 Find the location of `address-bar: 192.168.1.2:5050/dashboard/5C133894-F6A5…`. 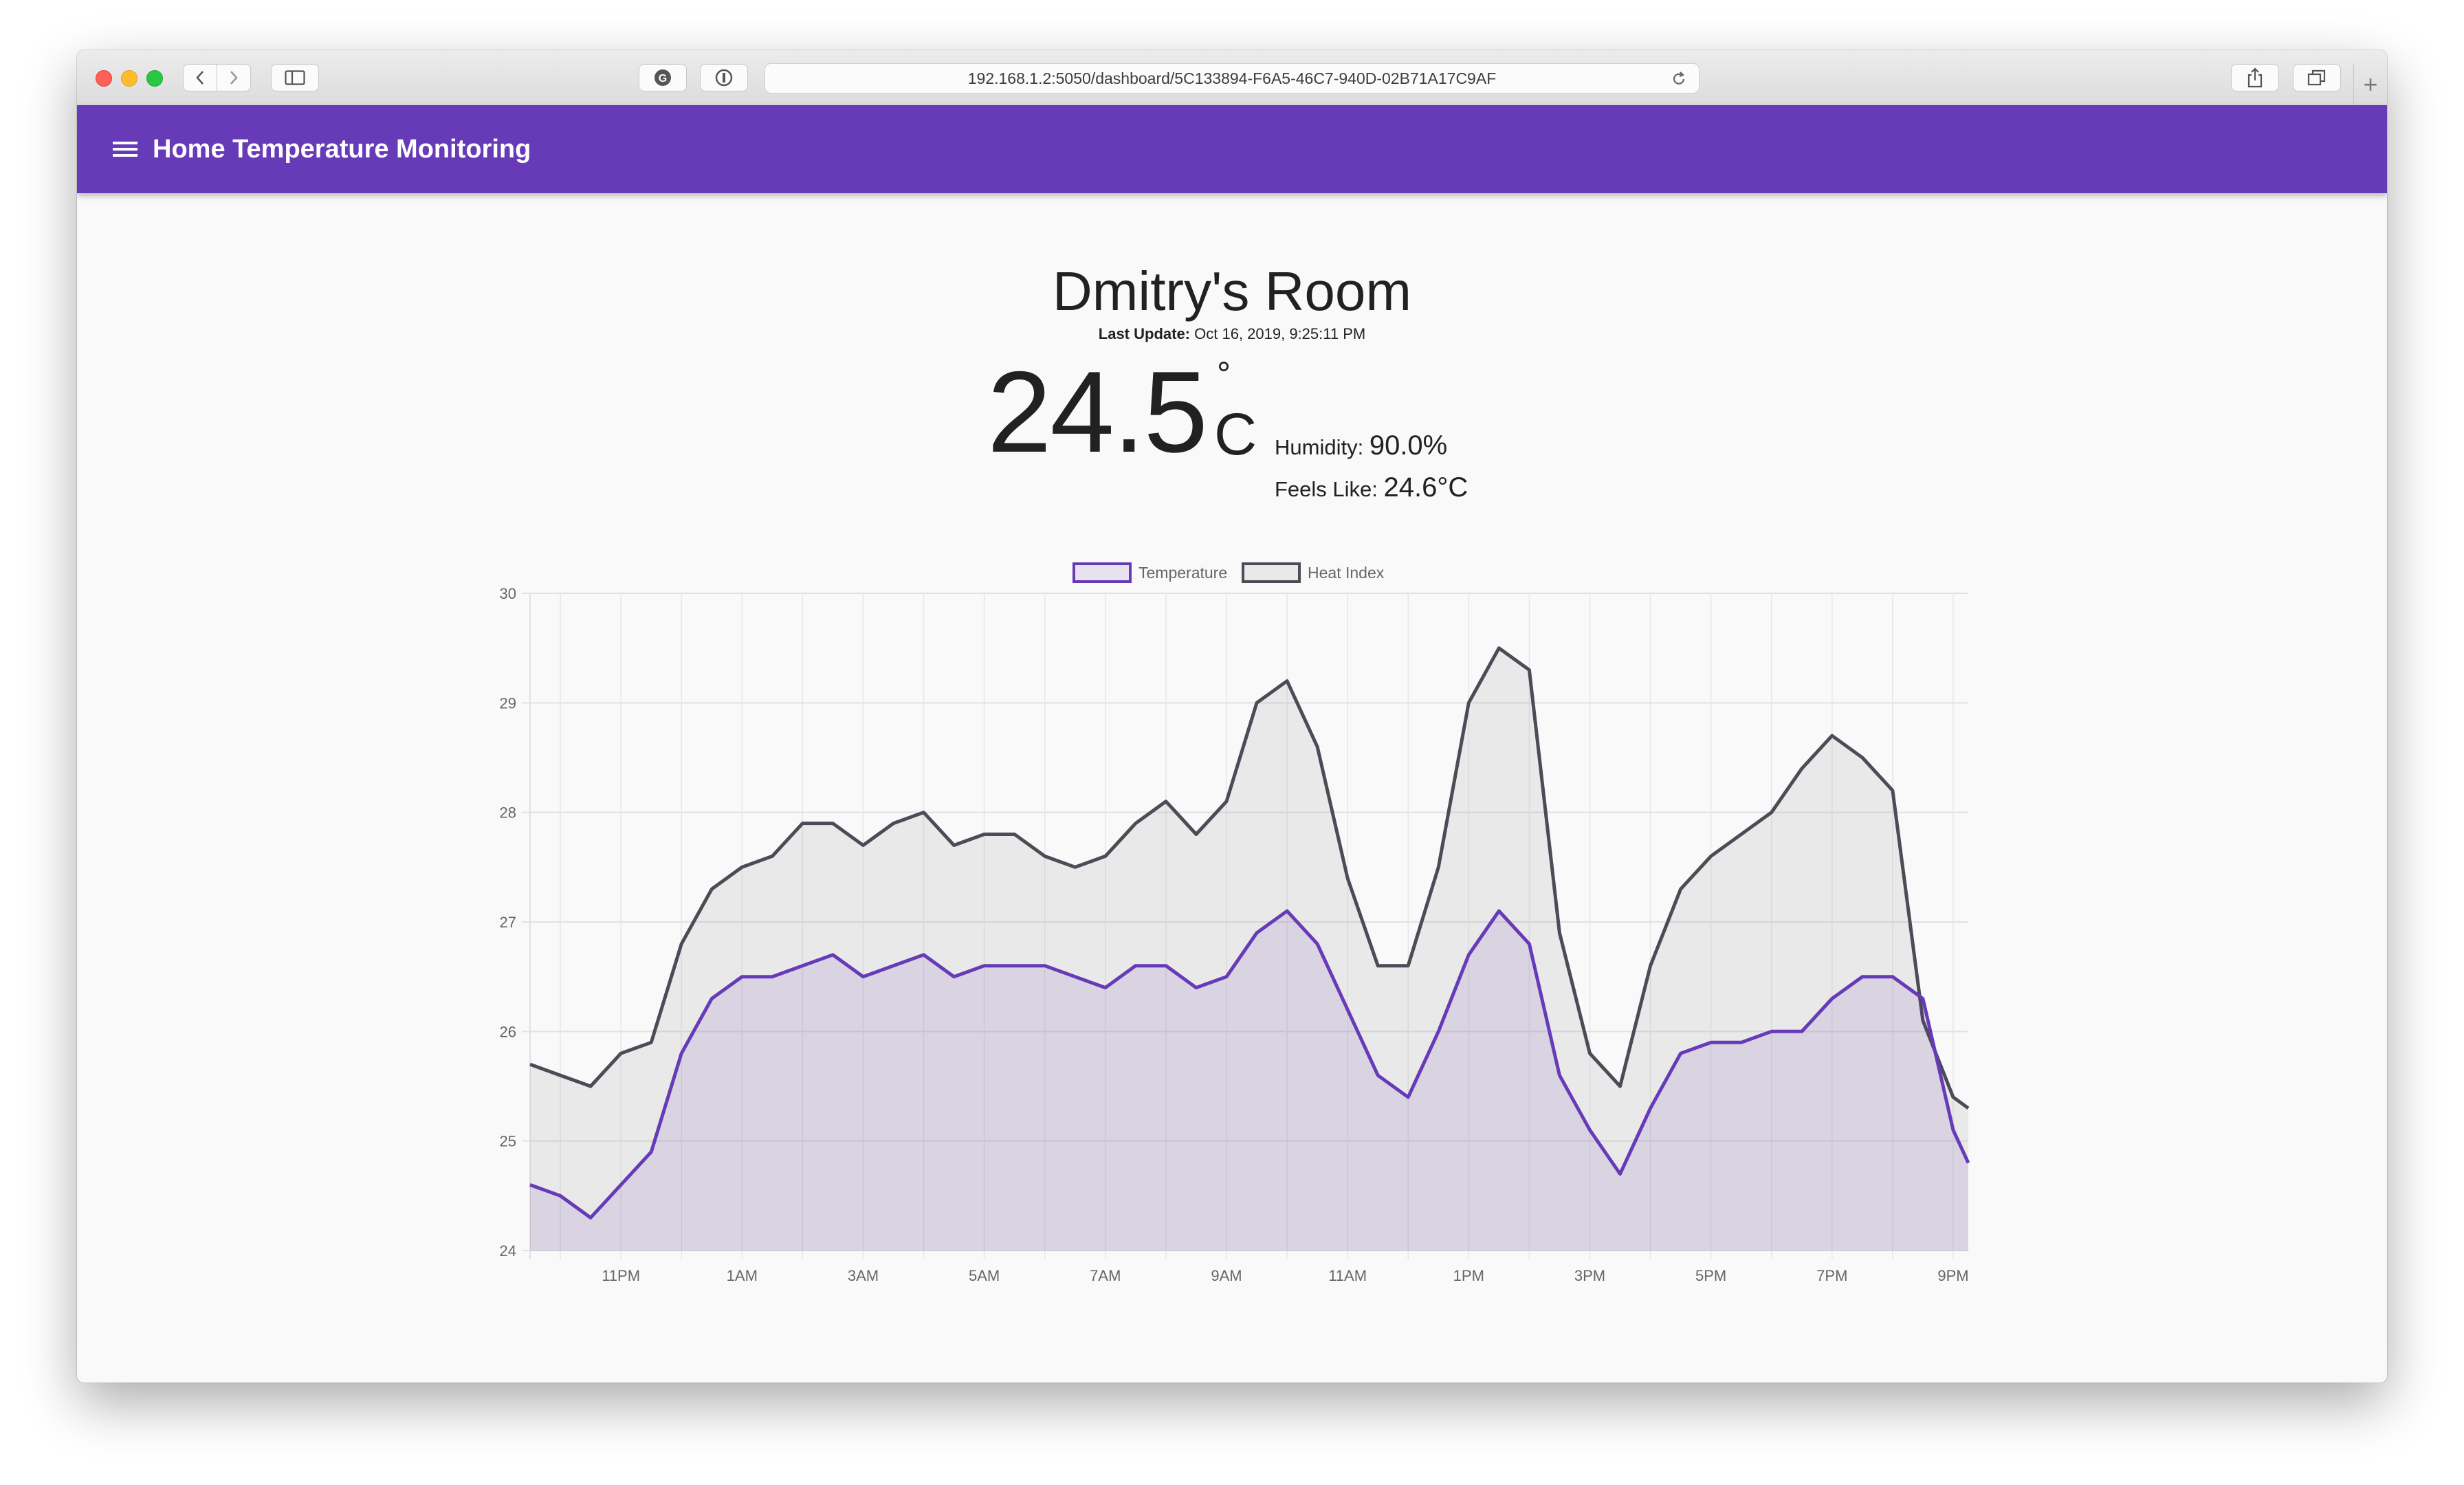

address-bar: 192.168.1.2:5050/dashboard/5C133894-F6A5… is located at coordinates (1232, 78).